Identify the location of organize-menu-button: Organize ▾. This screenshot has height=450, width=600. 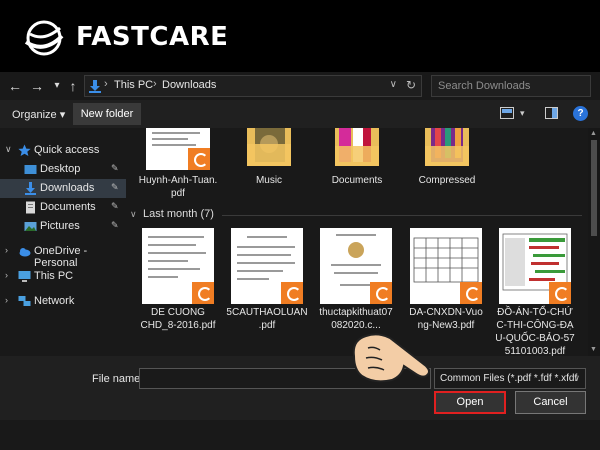
(38, 114).